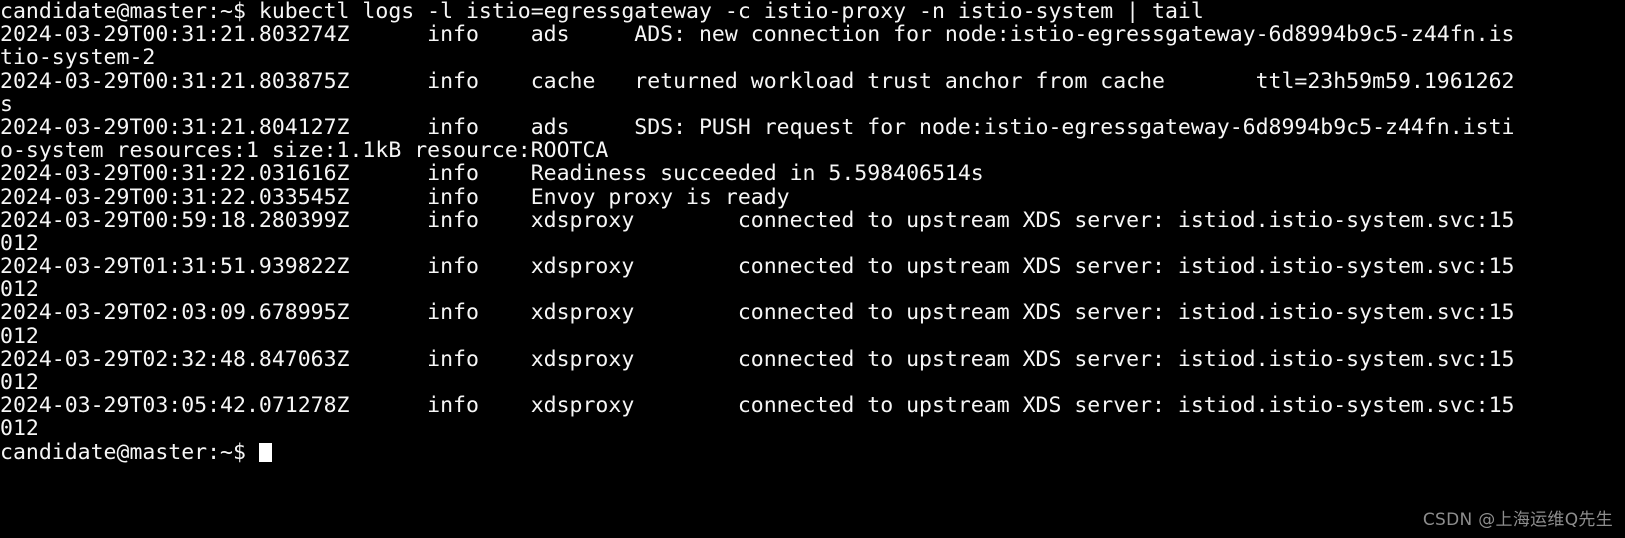 The height and width of the screenshot is (538, 1625). What do you see at coordinates (129, 452) in the screenshot?
I see `shell-prompt: candidate@master:~$` at bounding box center [129, 452].